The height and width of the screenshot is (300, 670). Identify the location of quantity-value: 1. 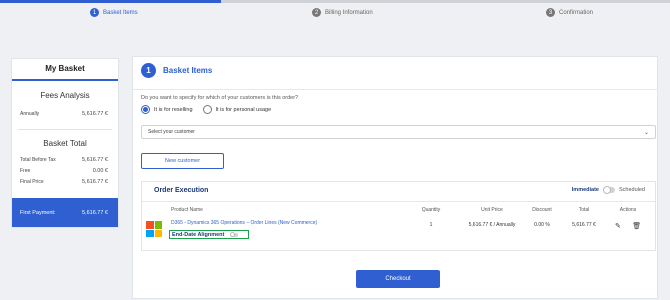
(431, 225).